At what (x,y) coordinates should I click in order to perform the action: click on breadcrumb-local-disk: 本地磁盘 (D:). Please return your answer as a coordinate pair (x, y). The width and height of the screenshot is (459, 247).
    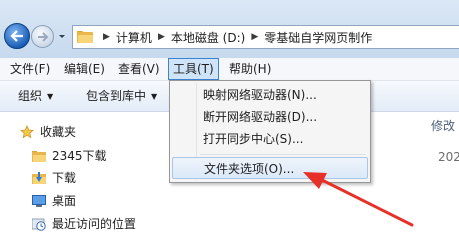
    Looking at the image, I should click on (208, 37).